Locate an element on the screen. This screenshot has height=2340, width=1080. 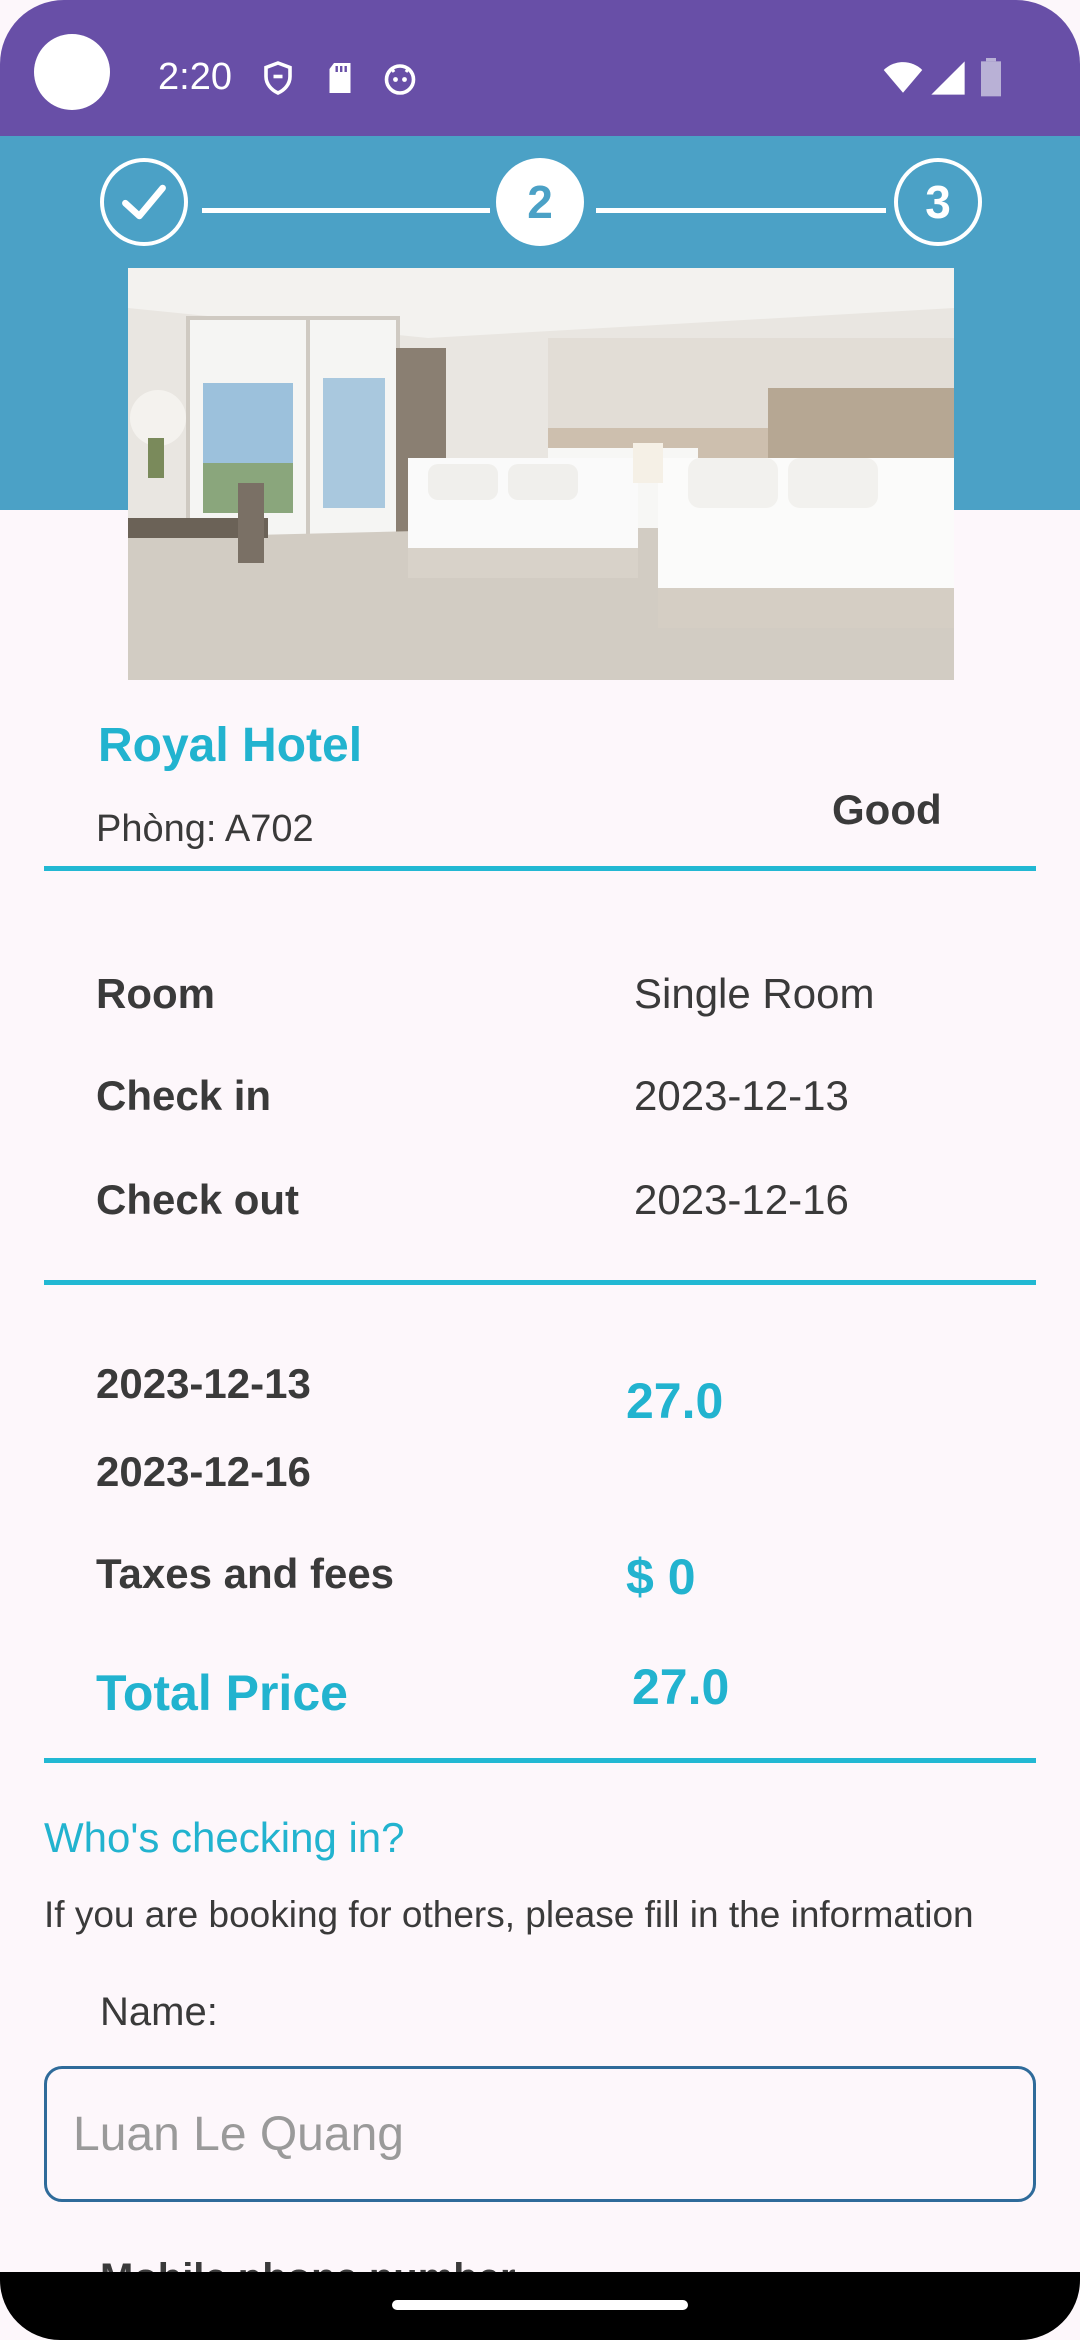
signal-icon is located at coordinates (948, 78).